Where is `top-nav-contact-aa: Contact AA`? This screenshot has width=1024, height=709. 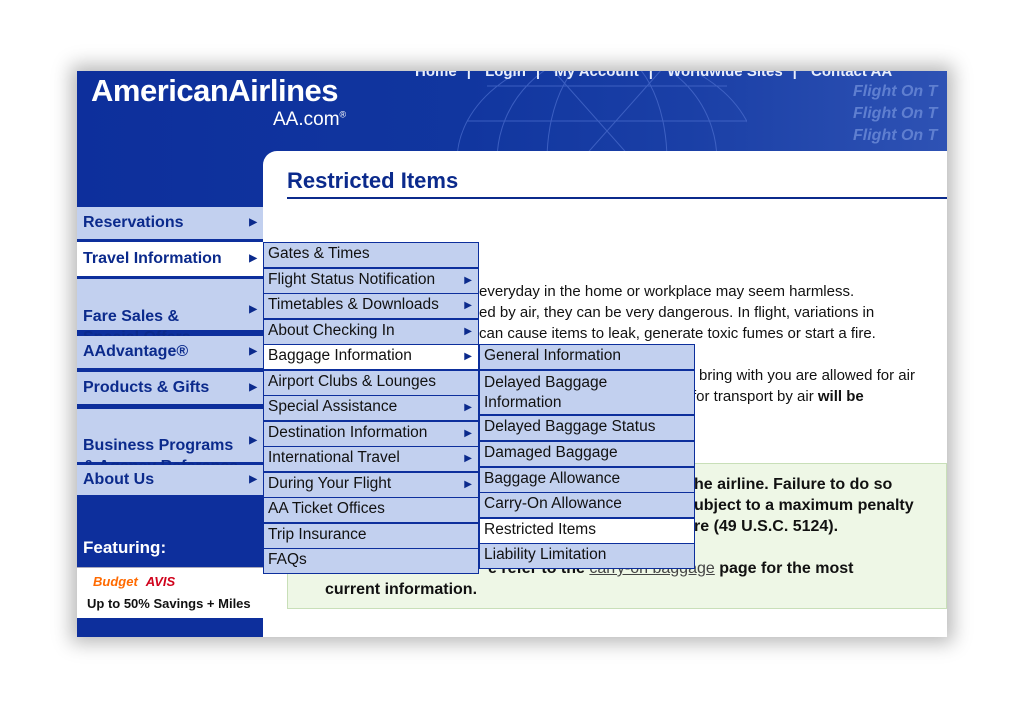 top-nav-contact-aa: Contact AA is located at coordinates (851, 75).